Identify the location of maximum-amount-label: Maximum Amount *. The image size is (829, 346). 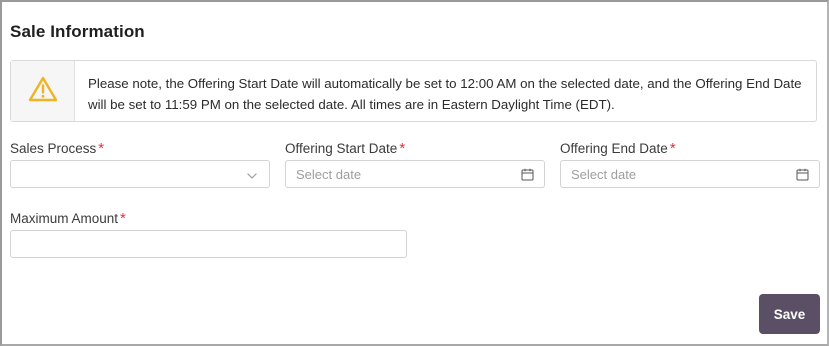
(68, 218).